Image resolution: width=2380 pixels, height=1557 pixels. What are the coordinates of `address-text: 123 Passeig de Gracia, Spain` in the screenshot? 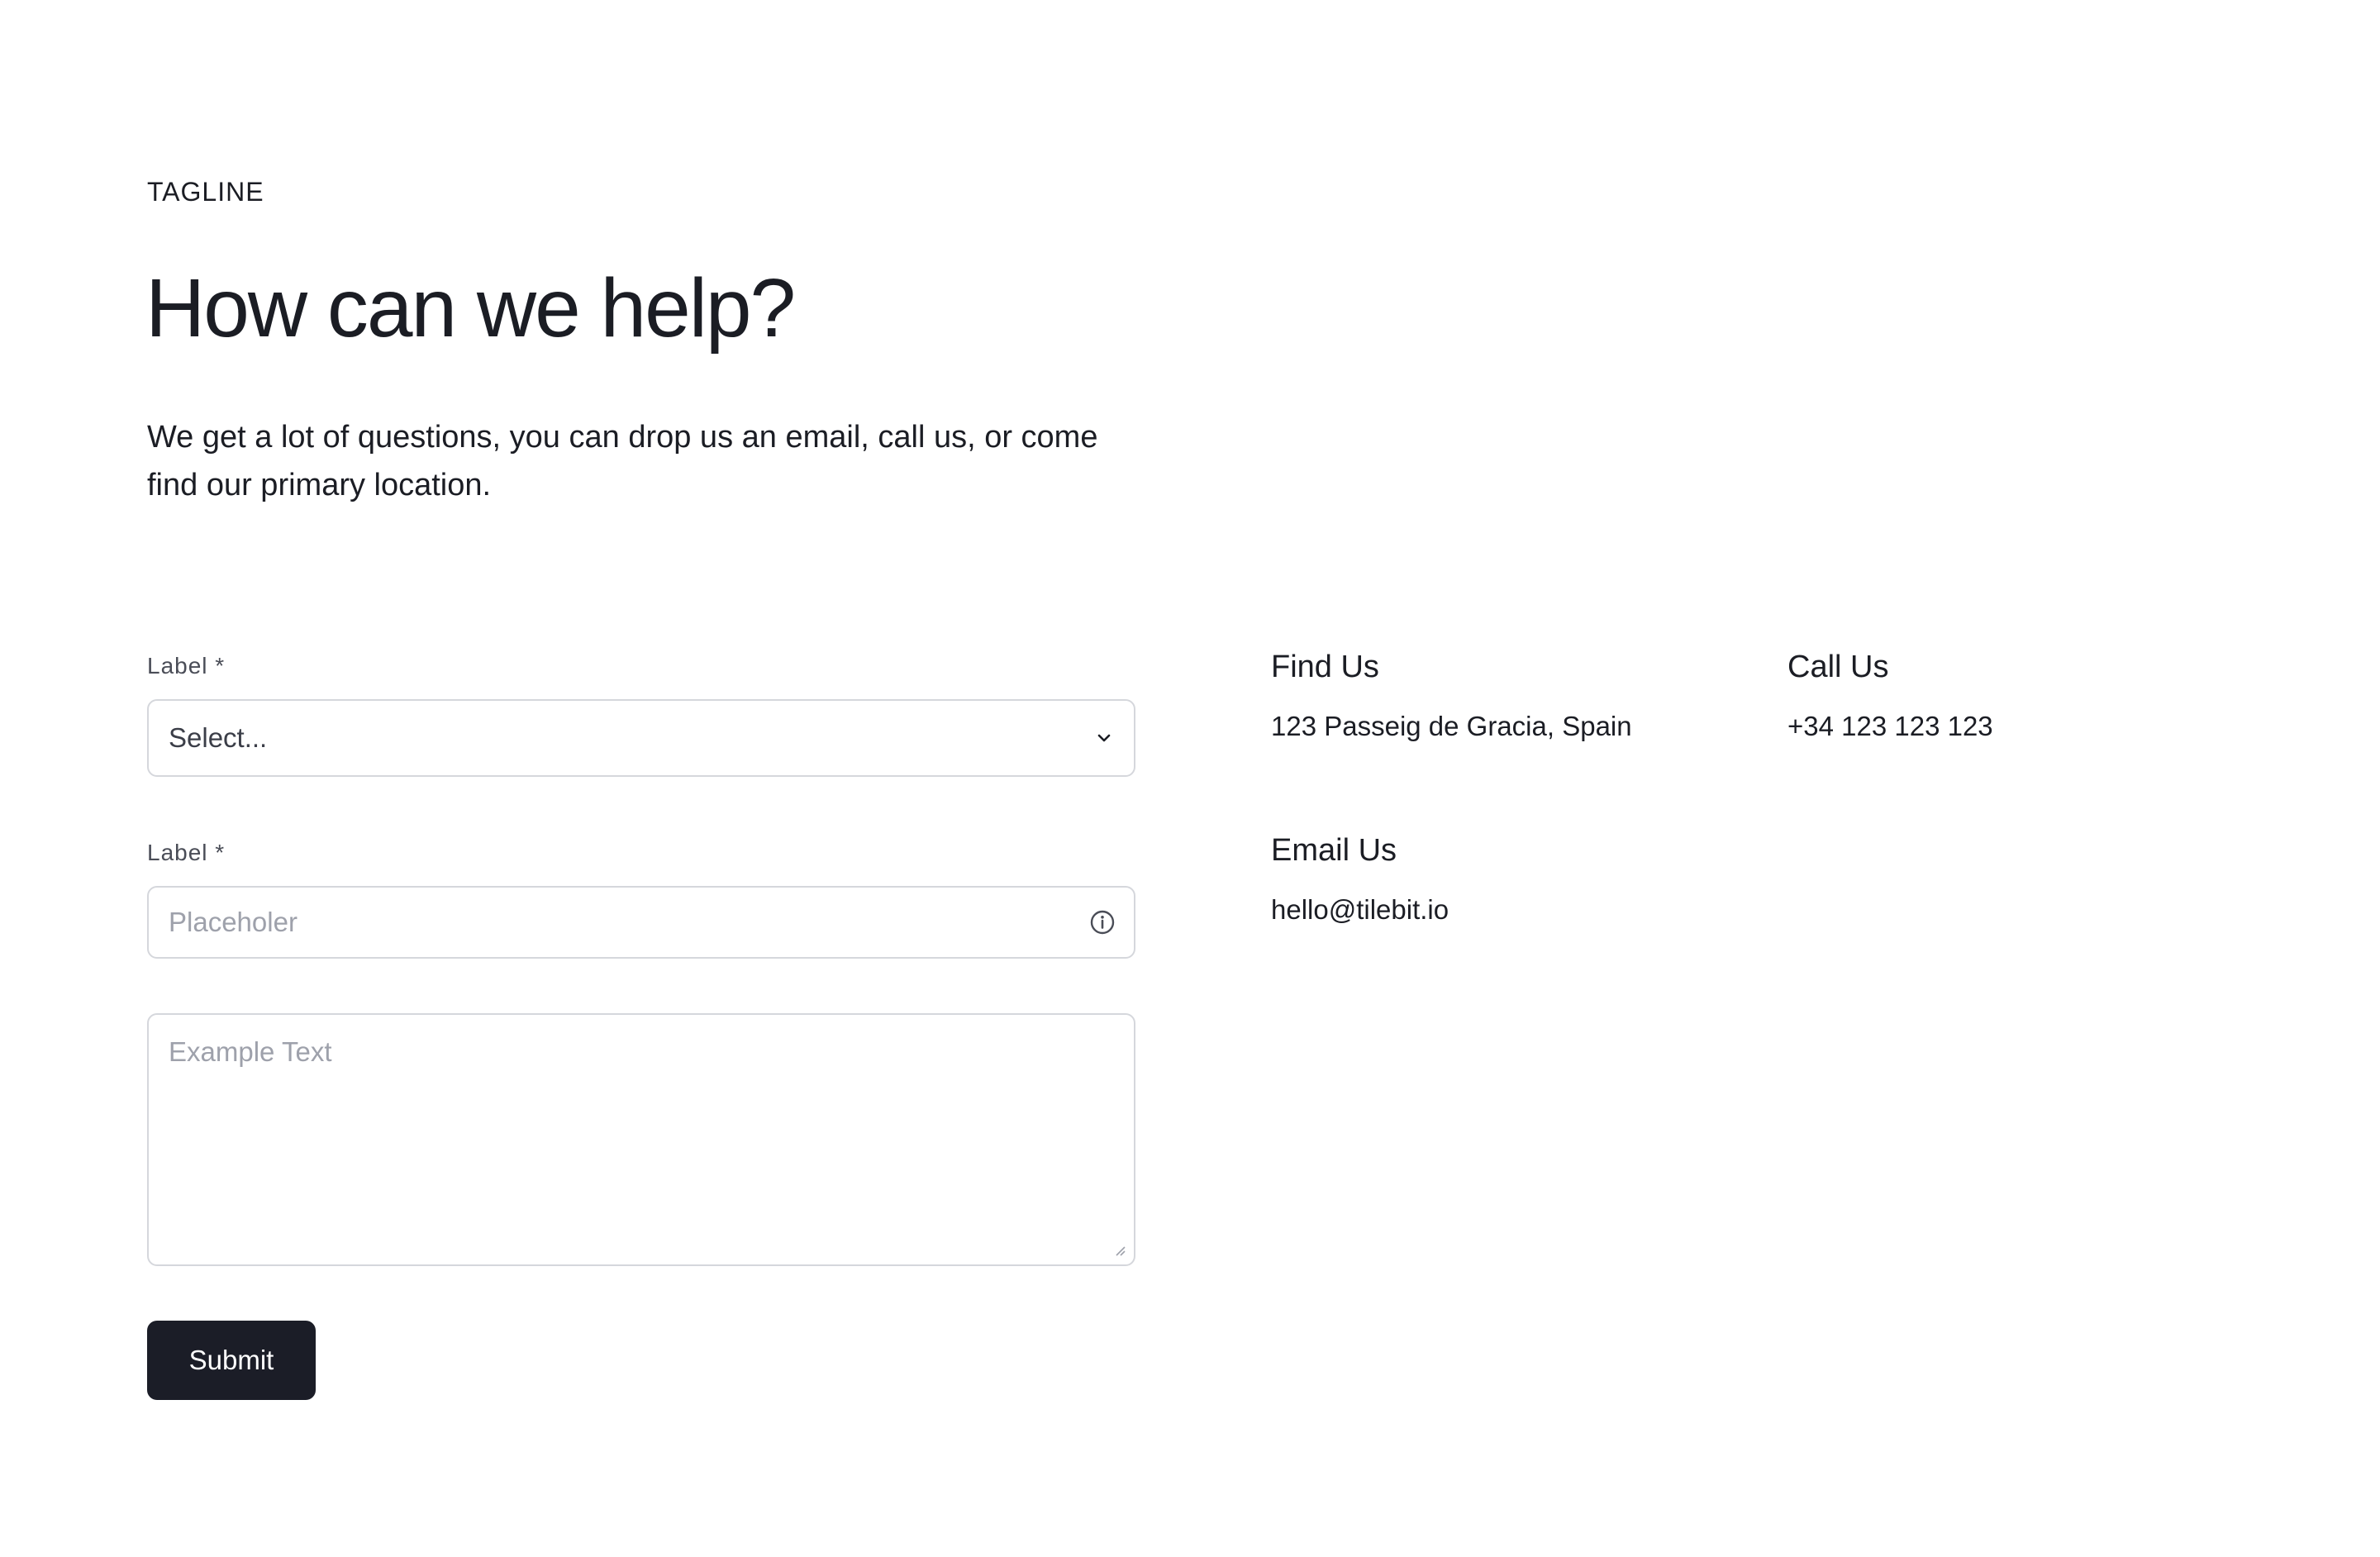 It's located at (1451, 726).